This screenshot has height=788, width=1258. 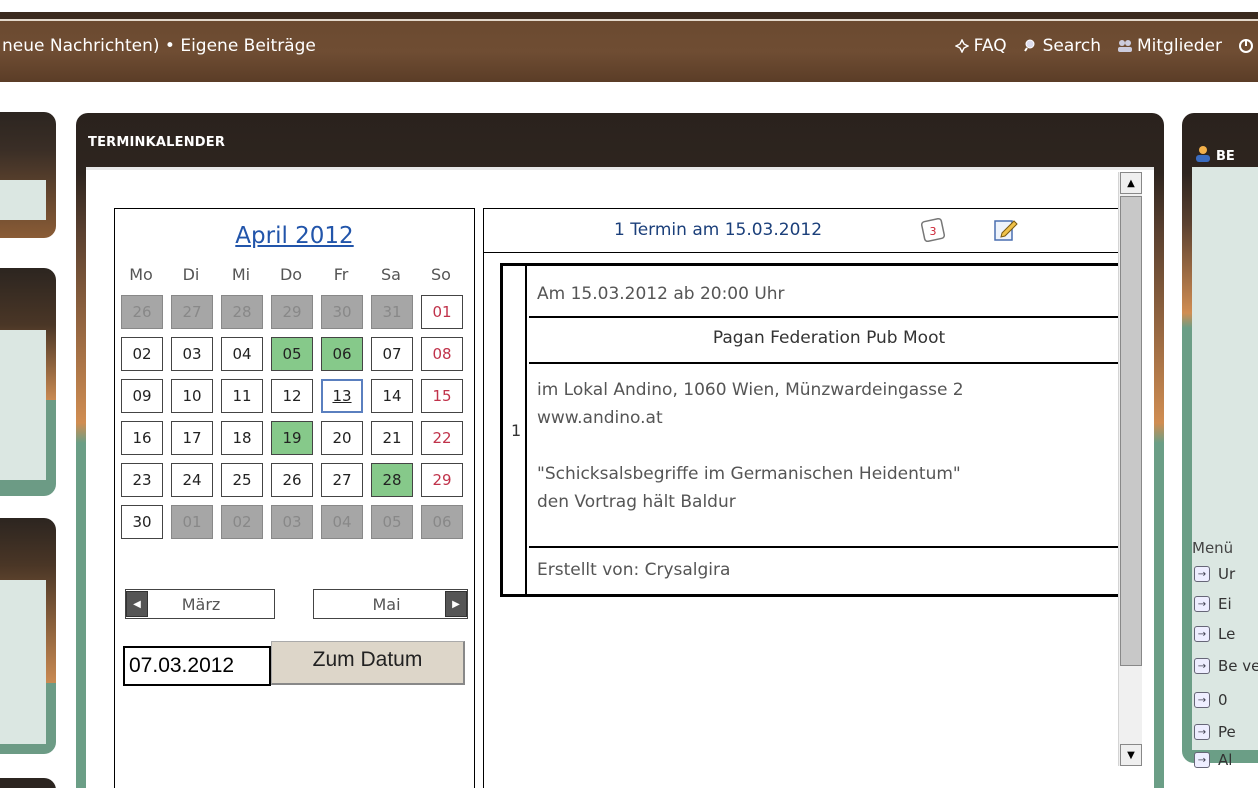 I want to click on right-panel-title-text: BE, so click(x=1225, y=156).